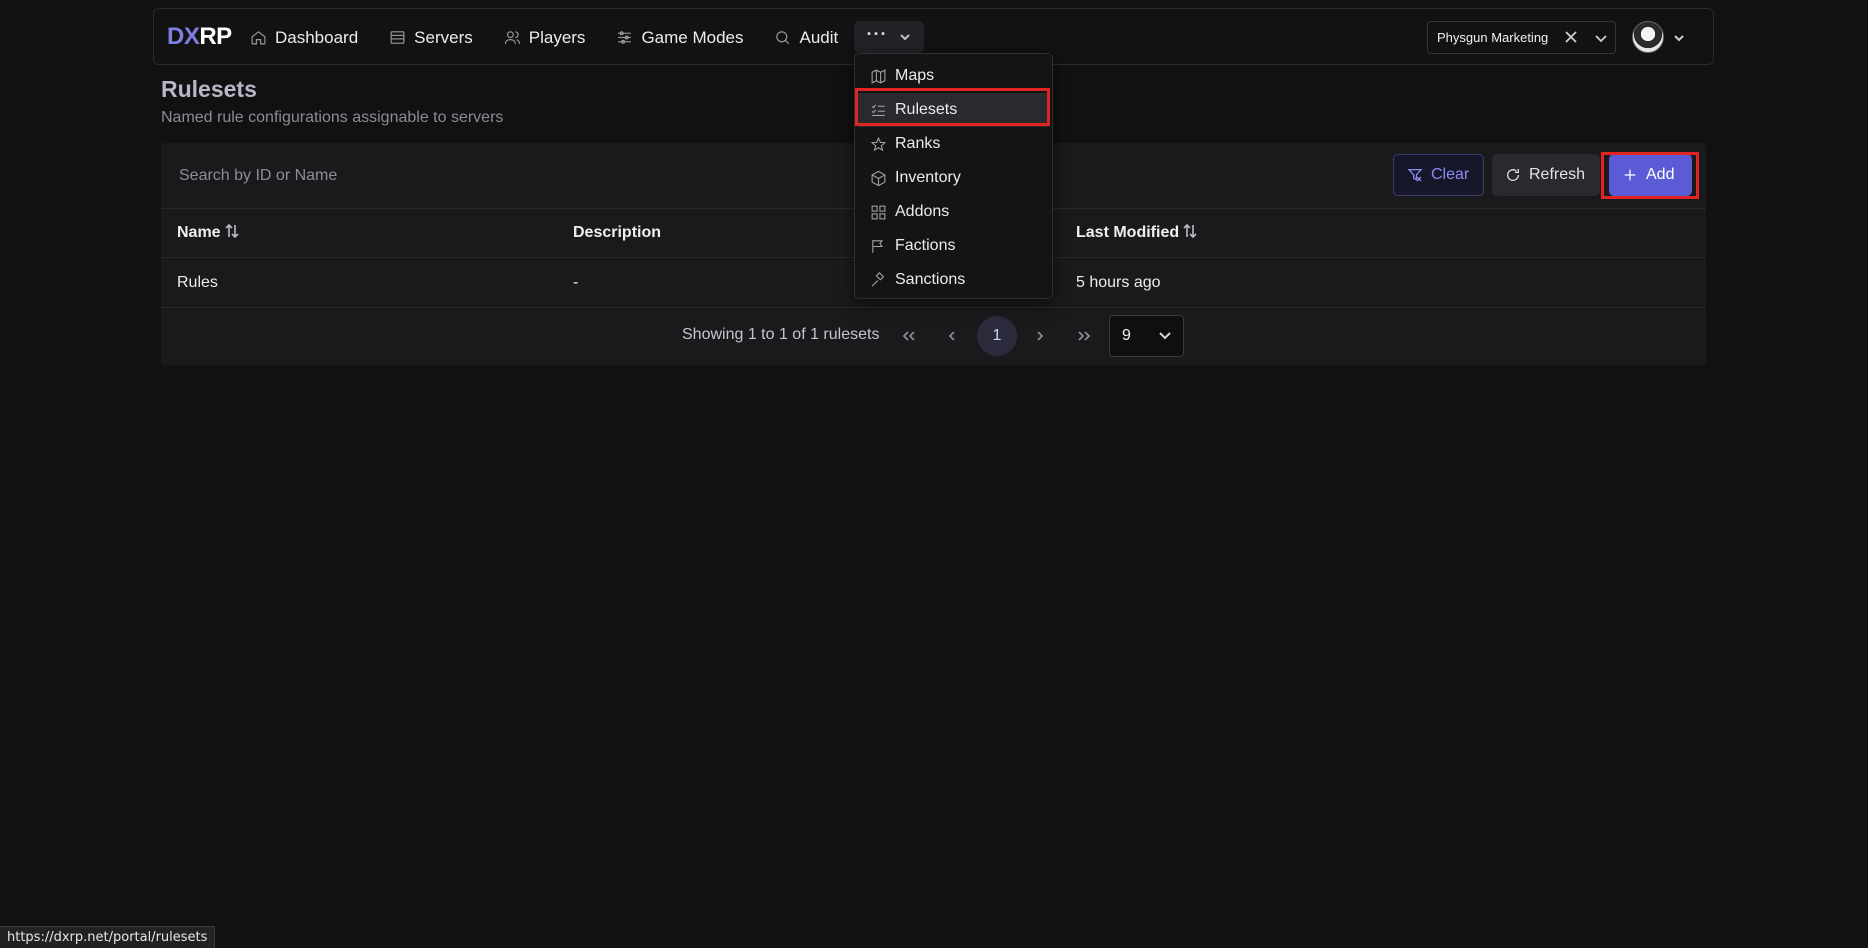  Describe the element at coordinates (781, 334) in the screenshot. I see `pagination-summary: Showing 1 to 1 of 1 rulesets` at that location.